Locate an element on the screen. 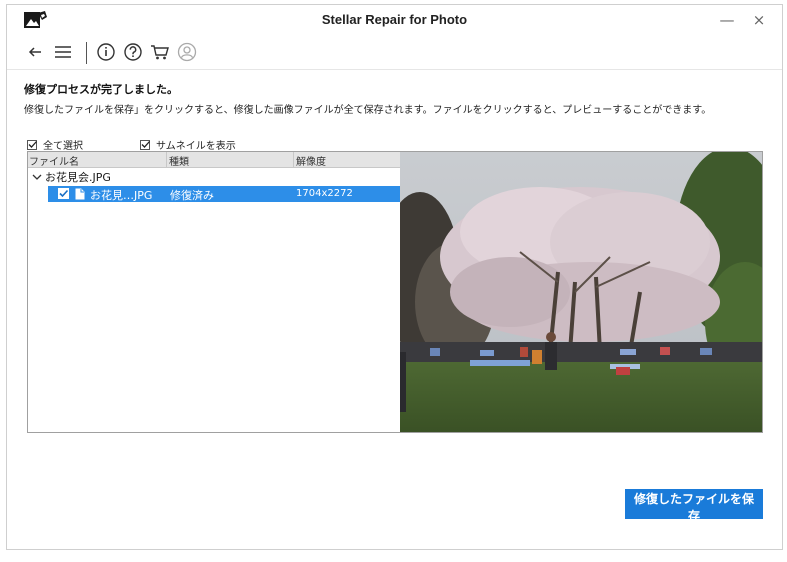  show-thumbnail-checkbox: サムネイルを表示 is located at coordinates (188, 144).